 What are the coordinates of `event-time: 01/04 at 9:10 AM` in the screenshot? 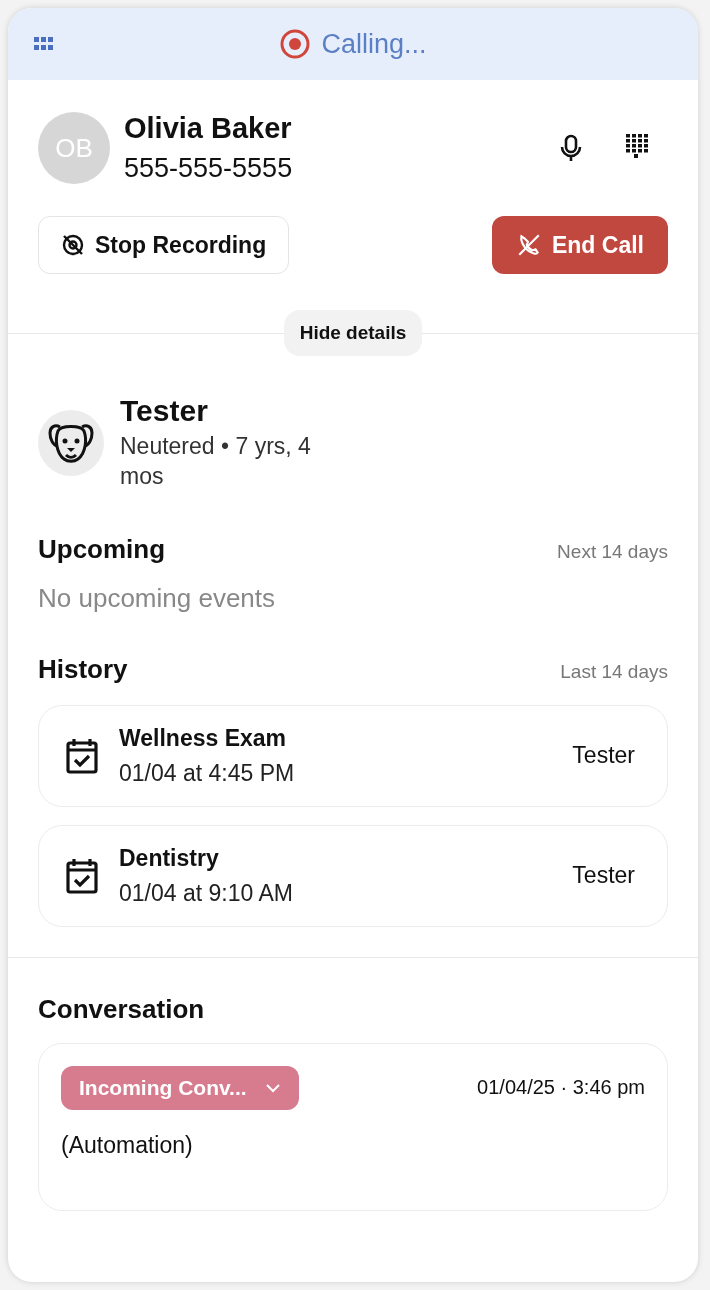 It's located at (206, 893).